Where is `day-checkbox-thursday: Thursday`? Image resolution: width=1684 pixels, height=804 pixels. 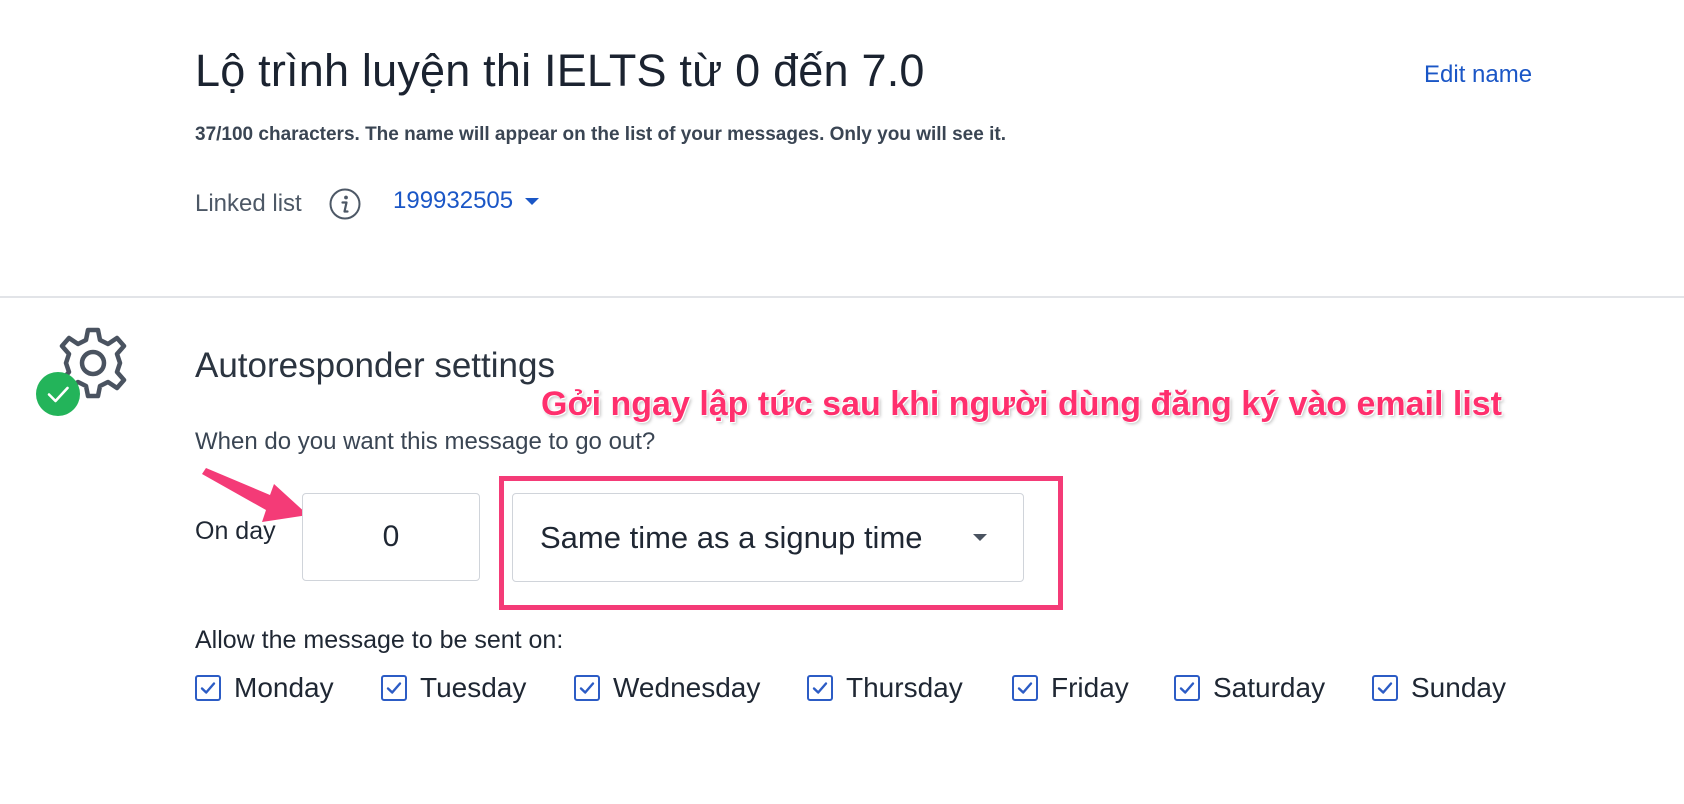
day-checkbox-thursday: Thursday is located at coordinates (885, 688).